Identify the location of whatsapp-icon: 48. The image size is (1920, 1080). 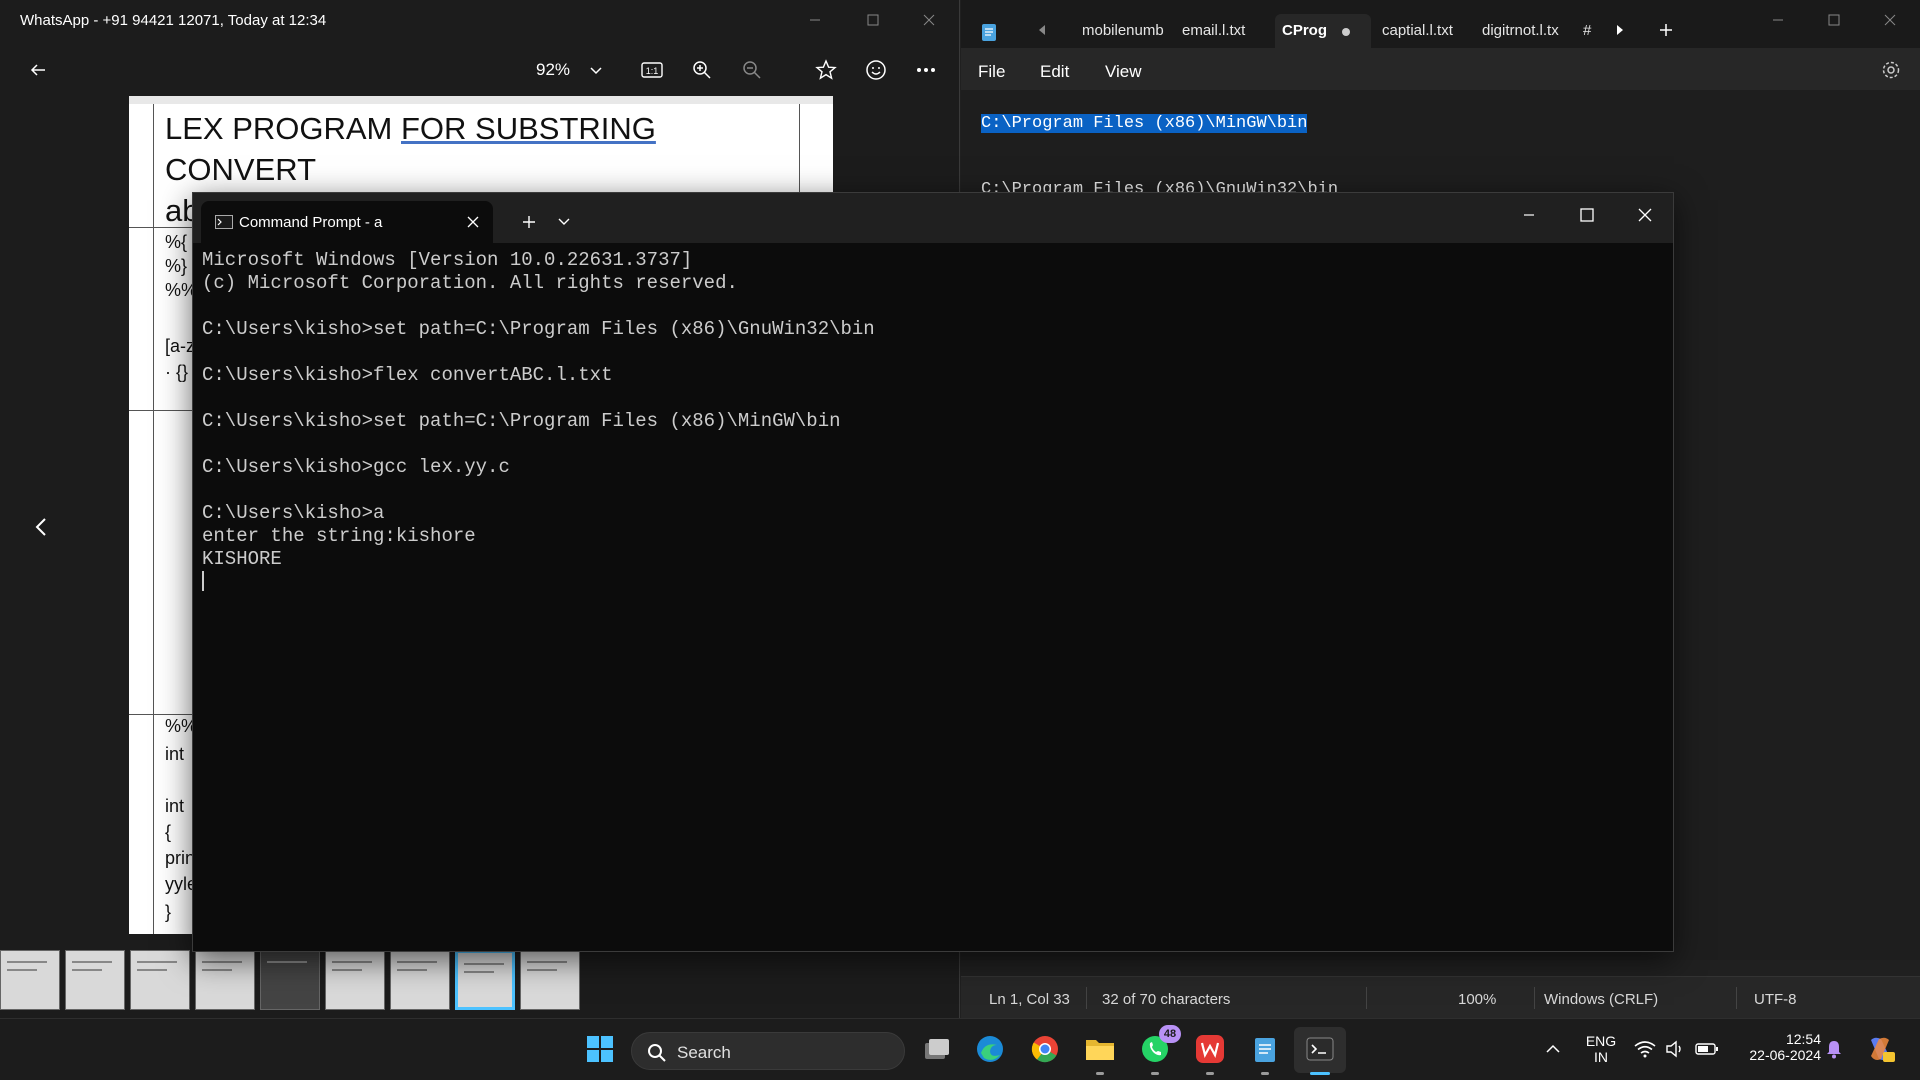
(1158, 1050).